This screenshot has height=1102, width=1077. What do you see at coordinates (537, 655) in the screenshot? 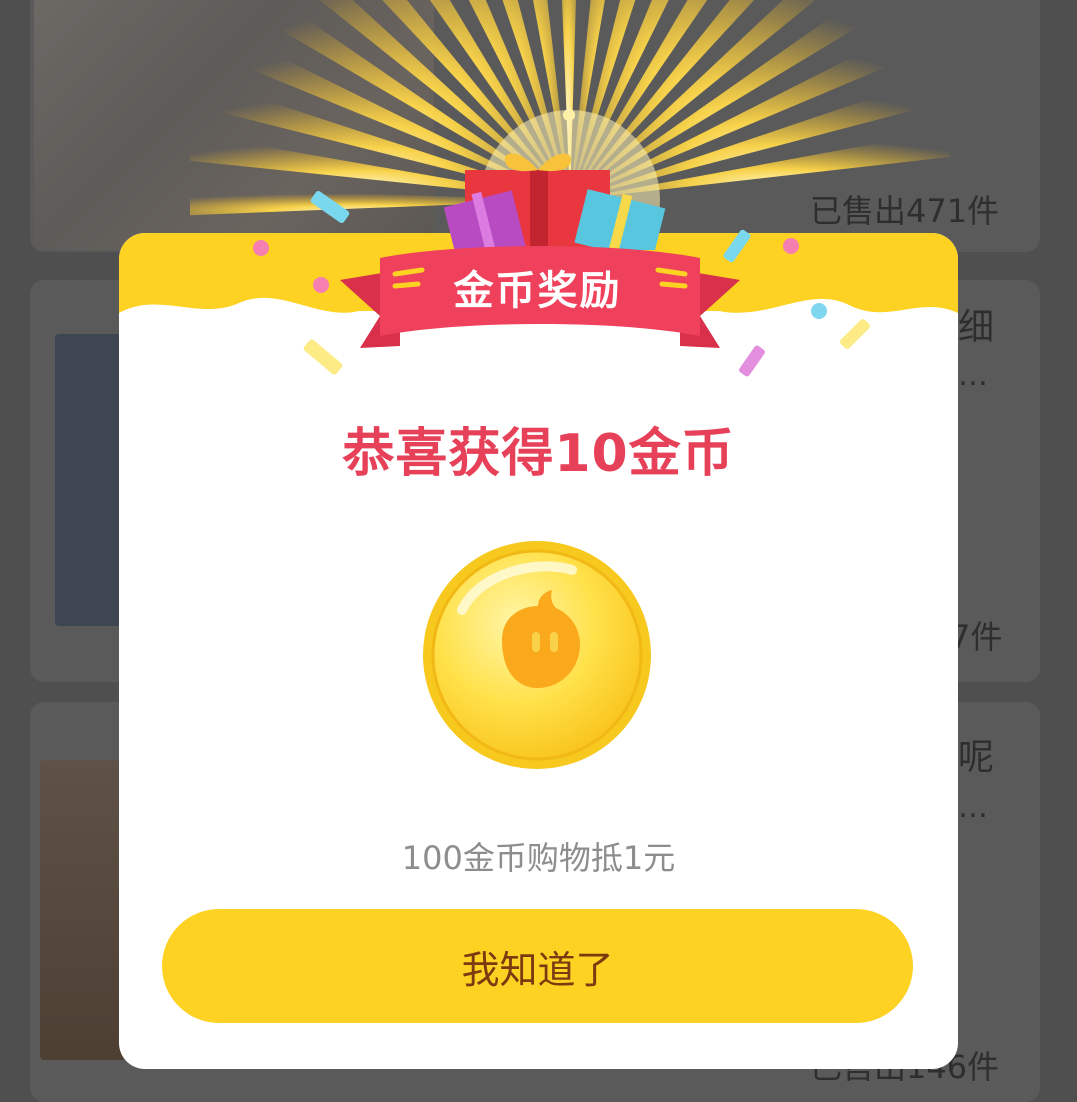
I see `coin-icon` at bounding box center [537, 655].